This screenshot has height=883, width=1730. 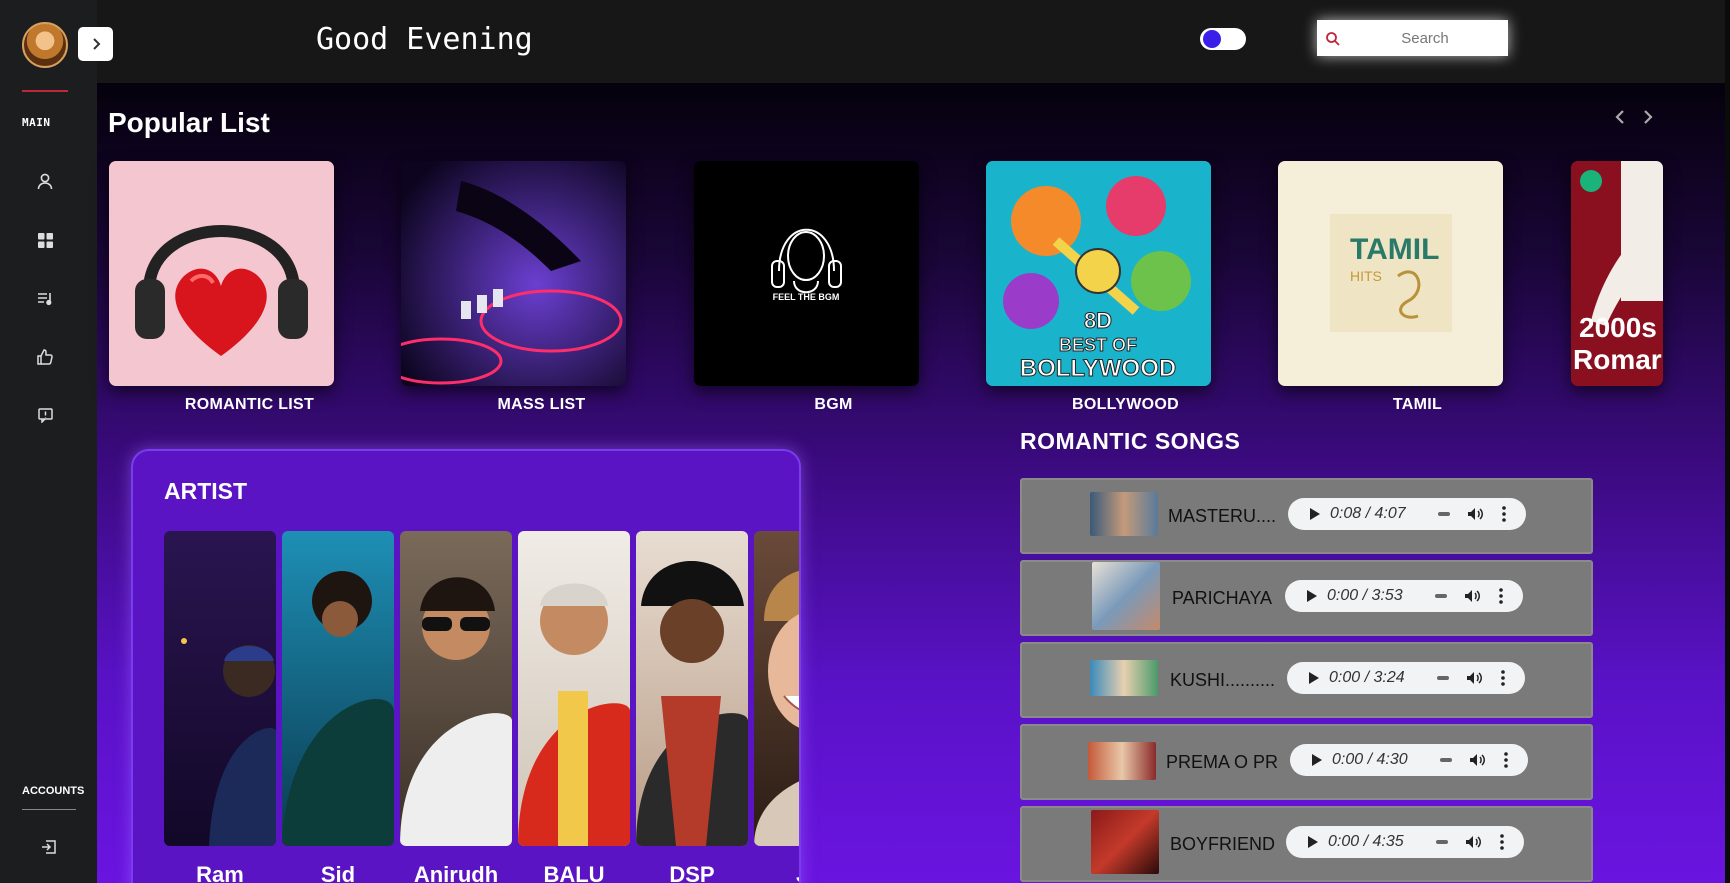 What do you see at coordinates (574, 872) in the screenshot?
I see `artist-name: BALU` at bounding box center [574, 872].